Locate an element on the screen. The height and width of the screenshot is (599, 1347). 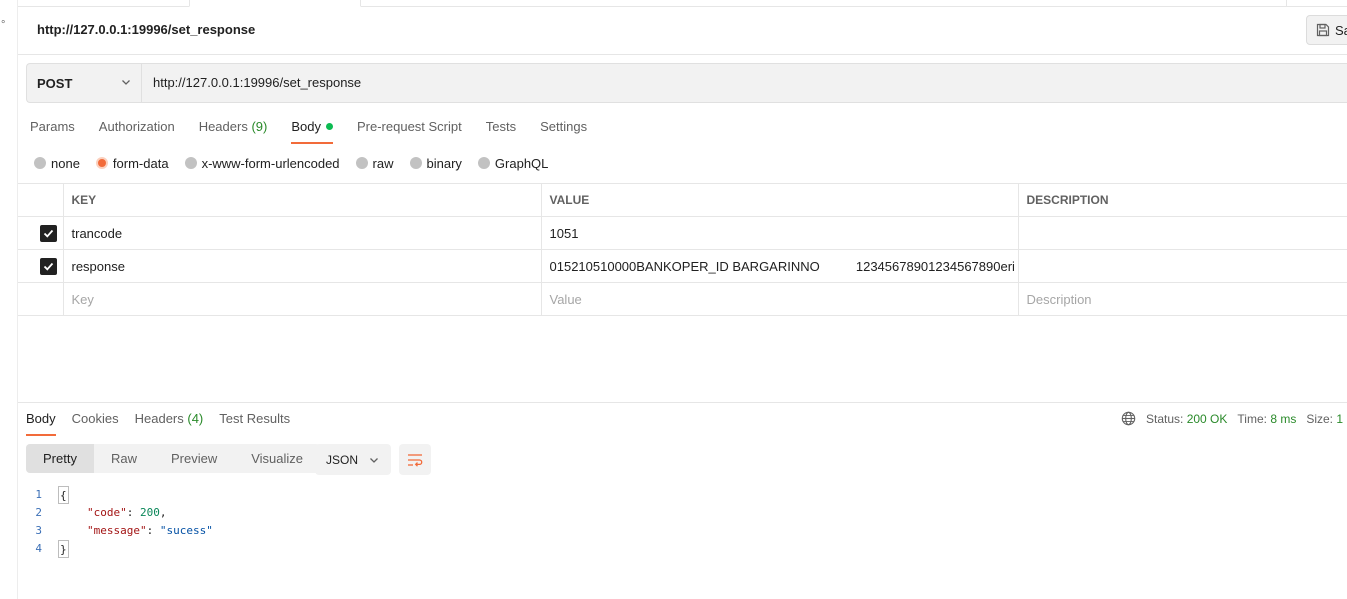
tab-label: Test Results is located at coordinates (255, 418).